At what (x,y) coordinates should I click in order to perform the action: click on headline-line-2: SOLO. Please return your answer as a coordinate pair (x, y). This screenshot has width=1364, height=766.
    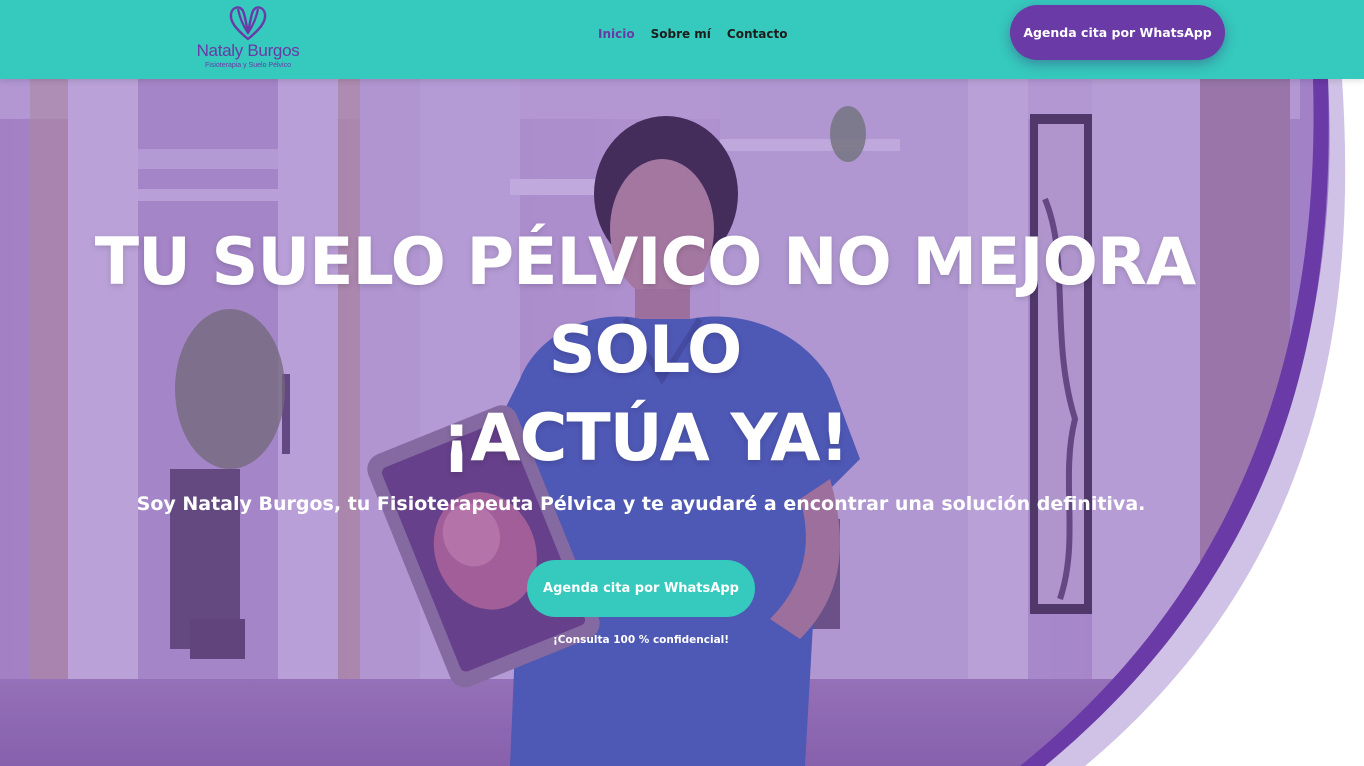
    Looking at the image, I should click on (645, 350).